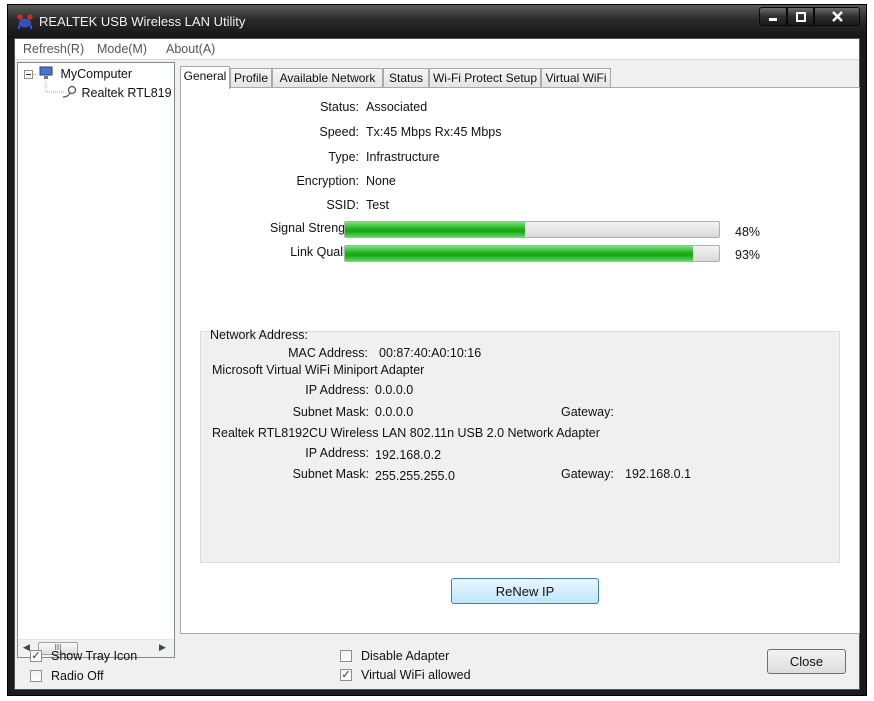  Describe the element at coordinates (330, 412) in the screenshot. I see `adapter1-mask-label: Subnet Mask:` at that location.